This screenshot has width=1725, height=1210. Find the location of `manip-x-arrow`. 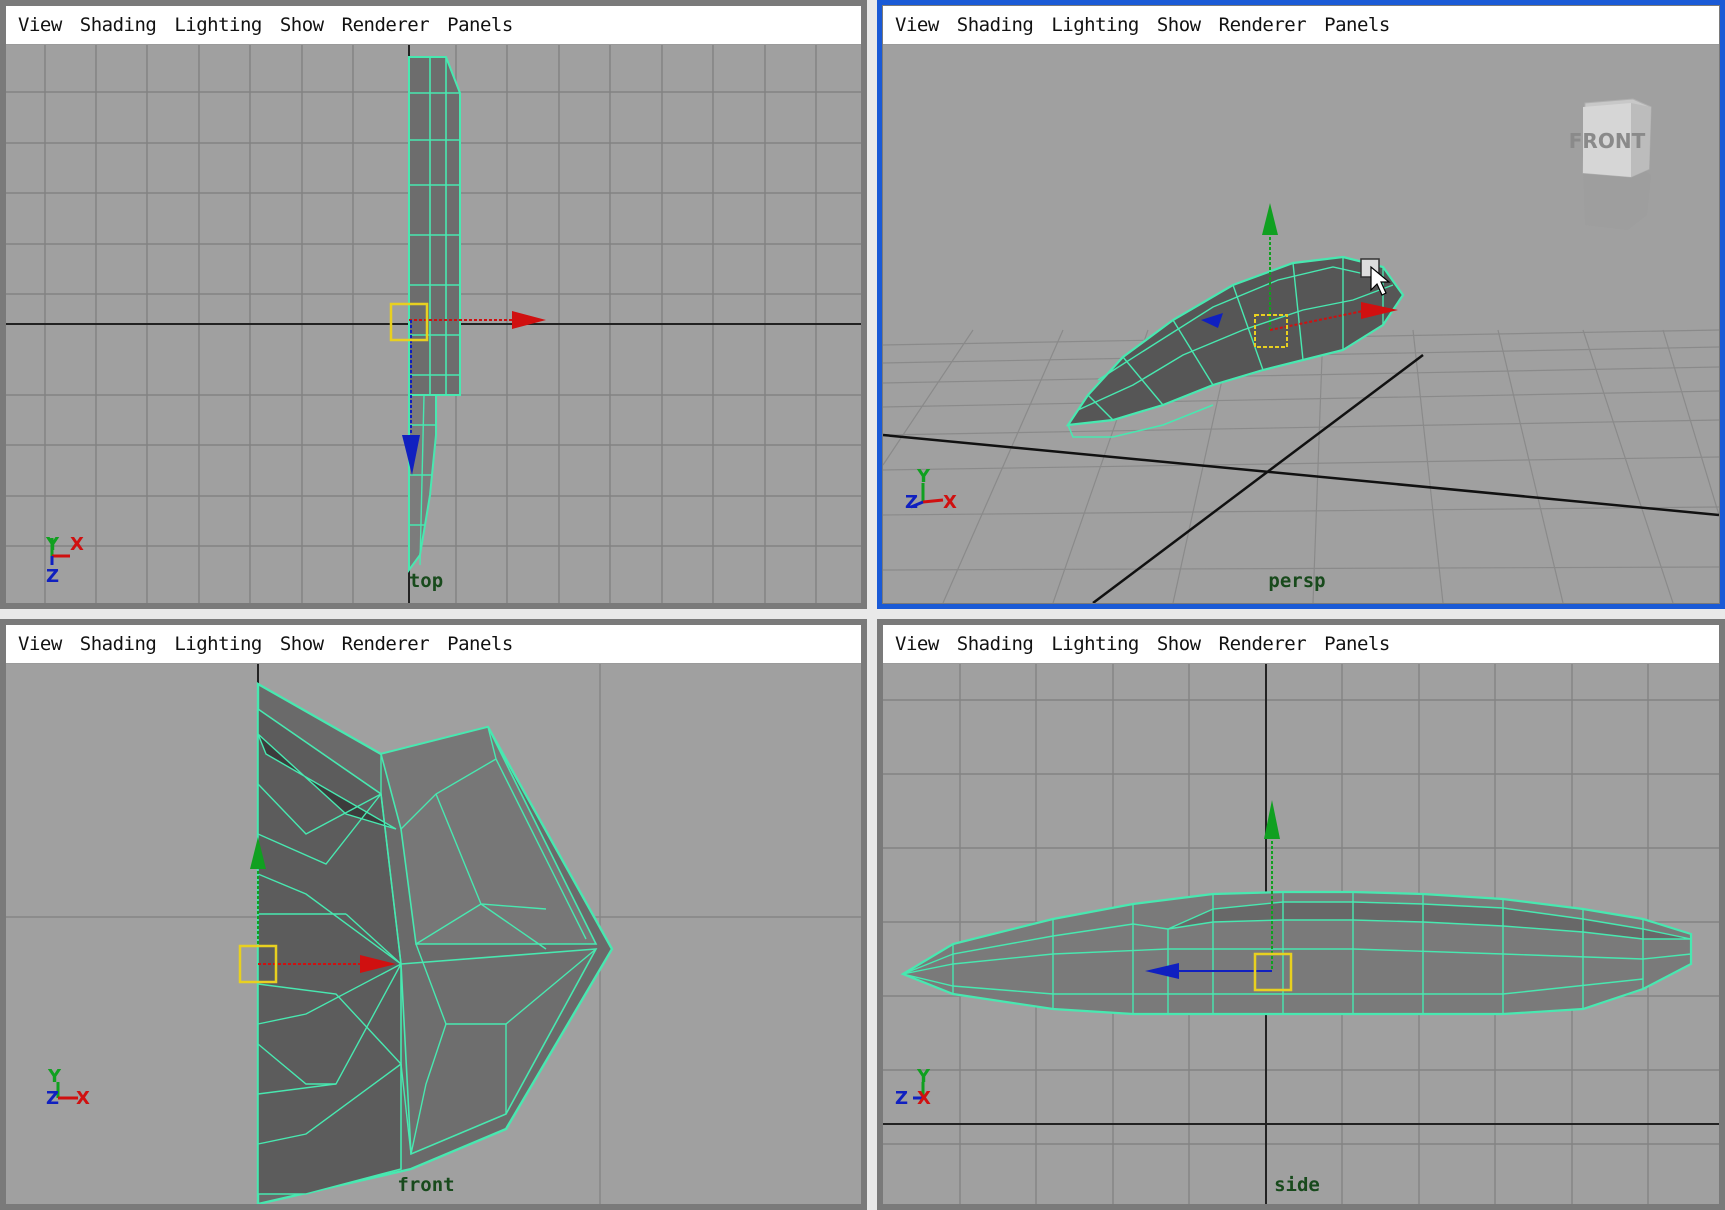

manip-x-arrow is located at coordinates (529, 320).